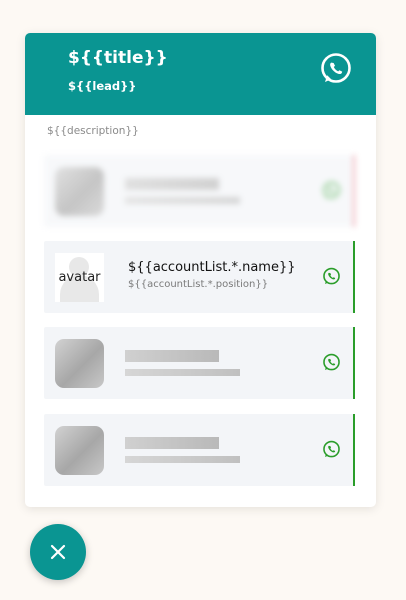 The width and height of the screenshot is (406, 600). What do you see at coordinates (199, 191) in the screenshot?
I see `account-card-placeholder` at bounding box center [199, 191].